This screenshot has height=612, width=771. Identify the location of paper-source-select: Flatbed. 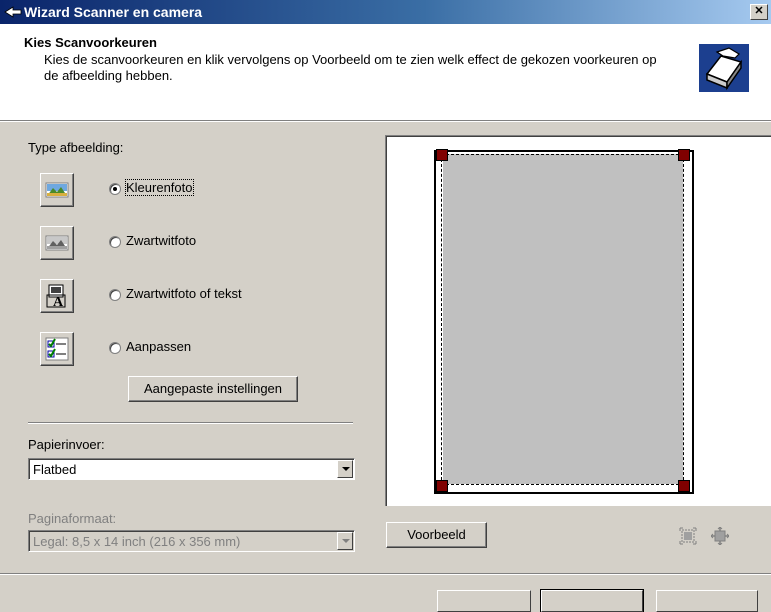
(191, 469).